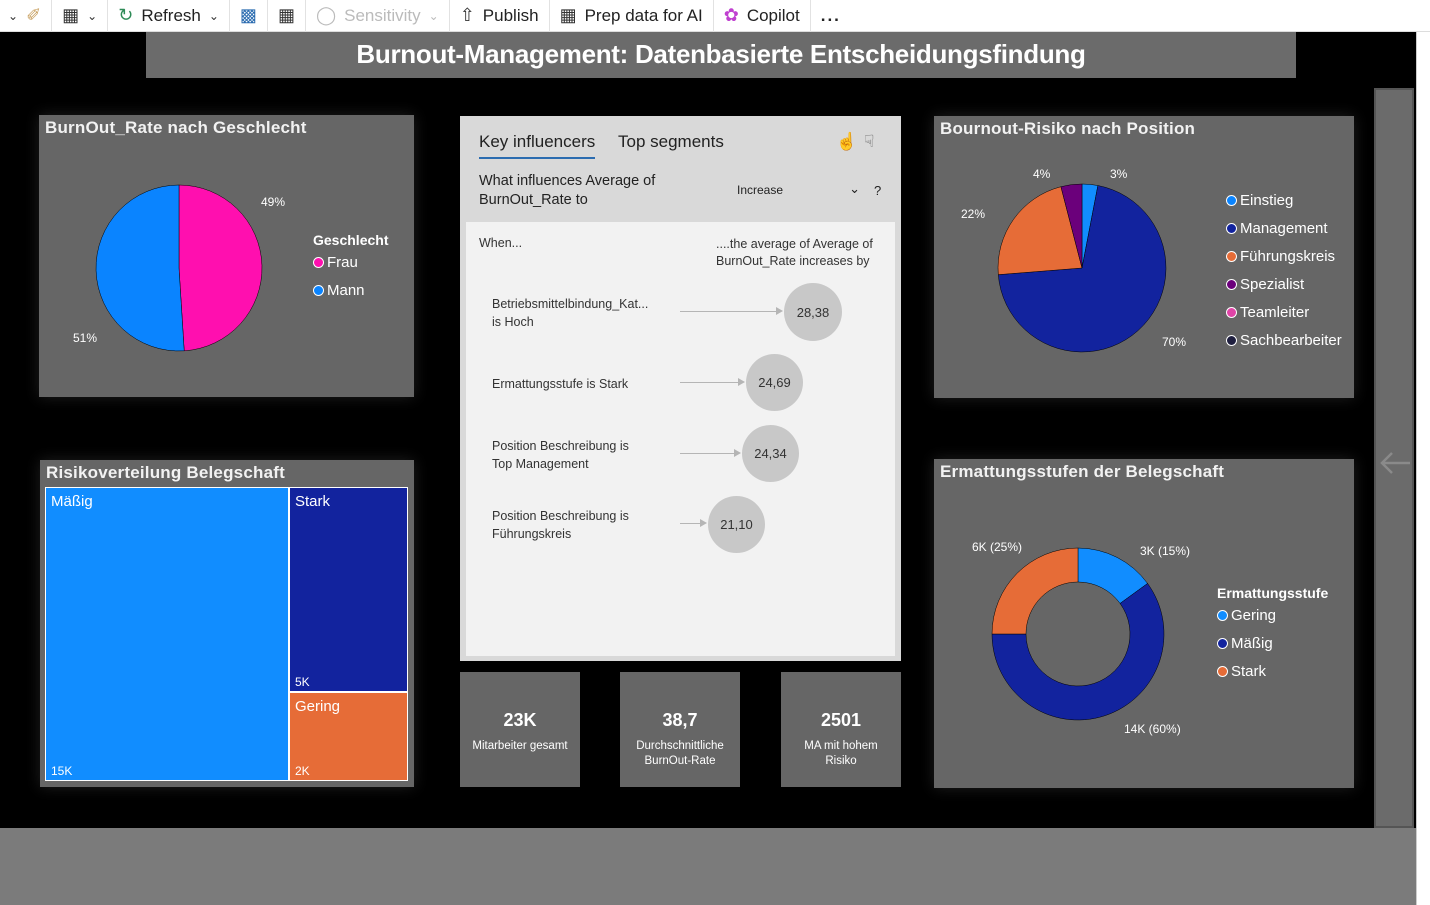 Image resolution: width=1430 pixels, height=905 pixels. I want to click on calculator-icon: ▦, so click(286, 15).